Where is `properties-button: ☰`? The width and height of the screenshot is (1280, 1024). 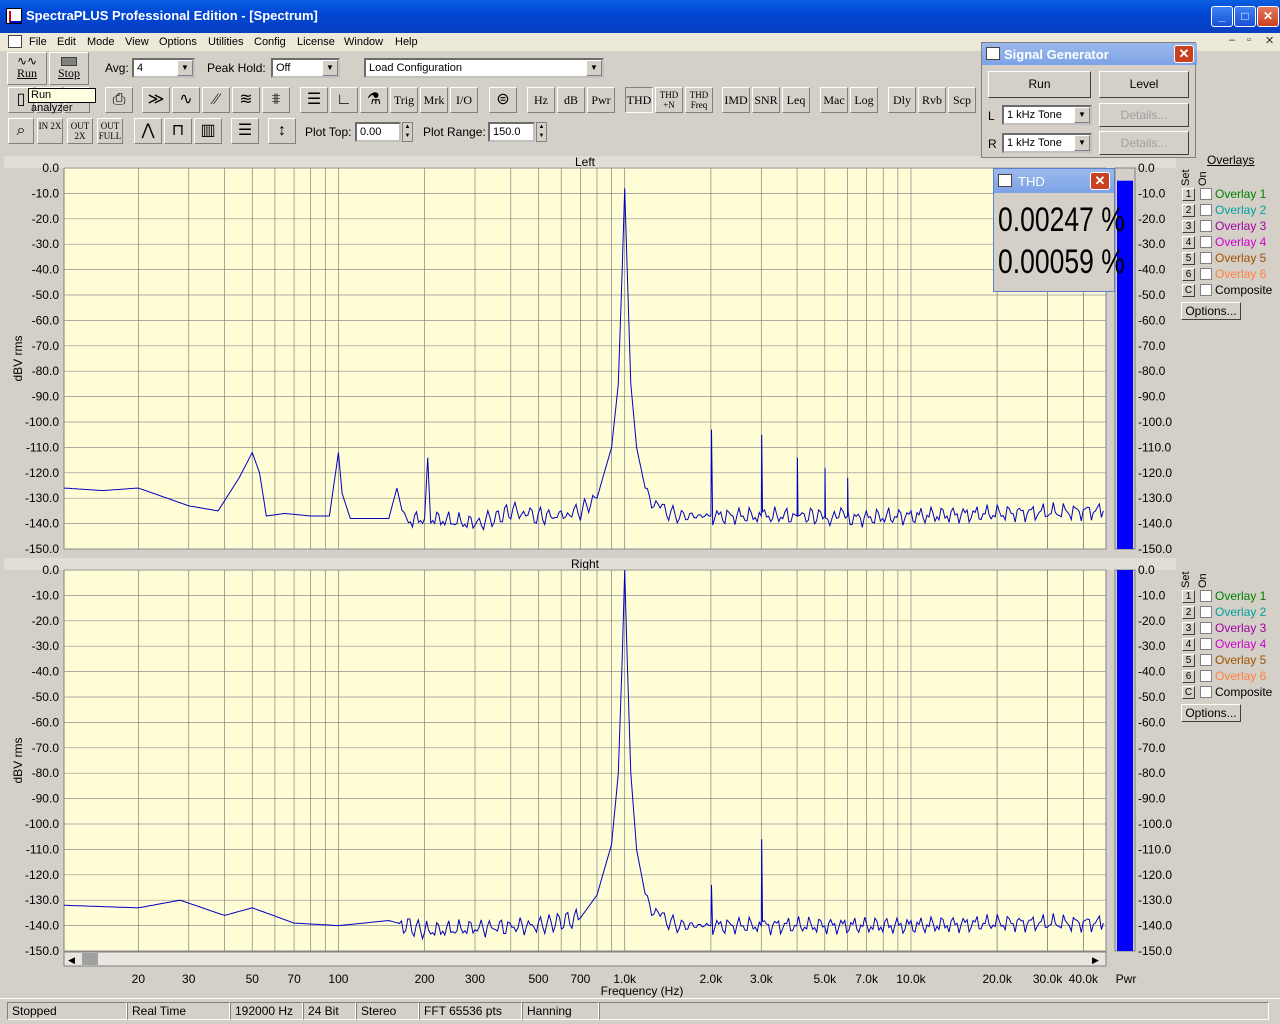 properties-button: ☰ is located at coordinates (314, 100).